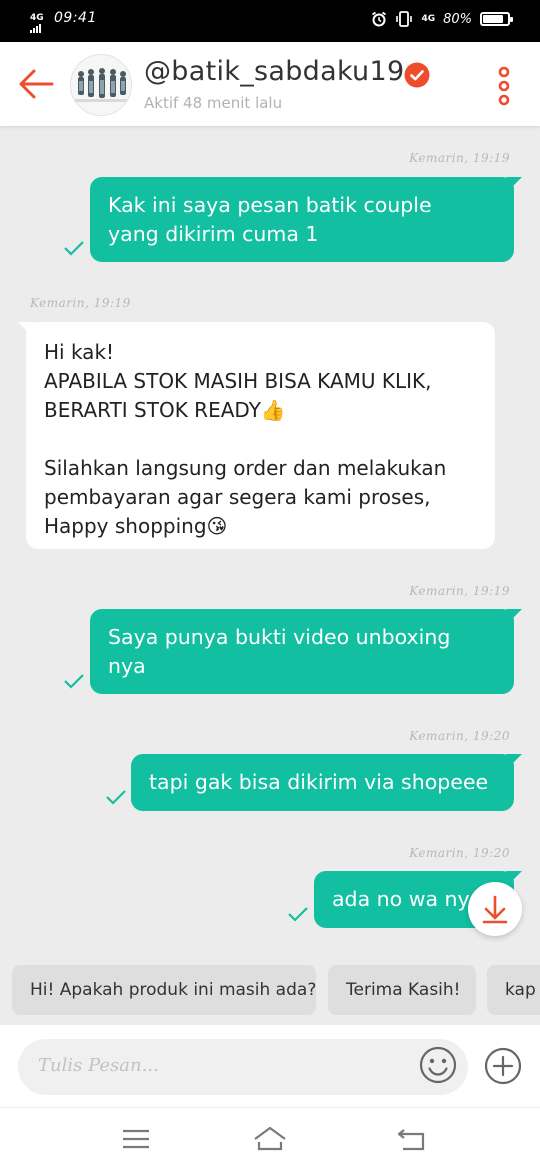 The width and height of the screenshot is (540, 1170). Describe the element at coordinates (412, 1139) in the screenshot. I see `back-icon` at that location.